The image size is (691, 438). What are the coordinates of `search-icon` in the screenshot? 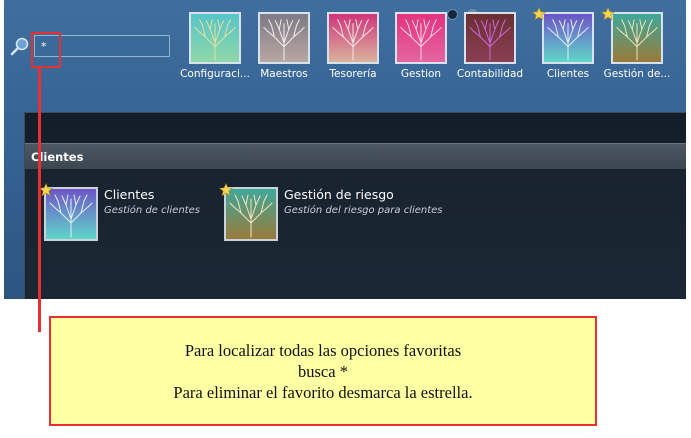 It's located at (20, 48).